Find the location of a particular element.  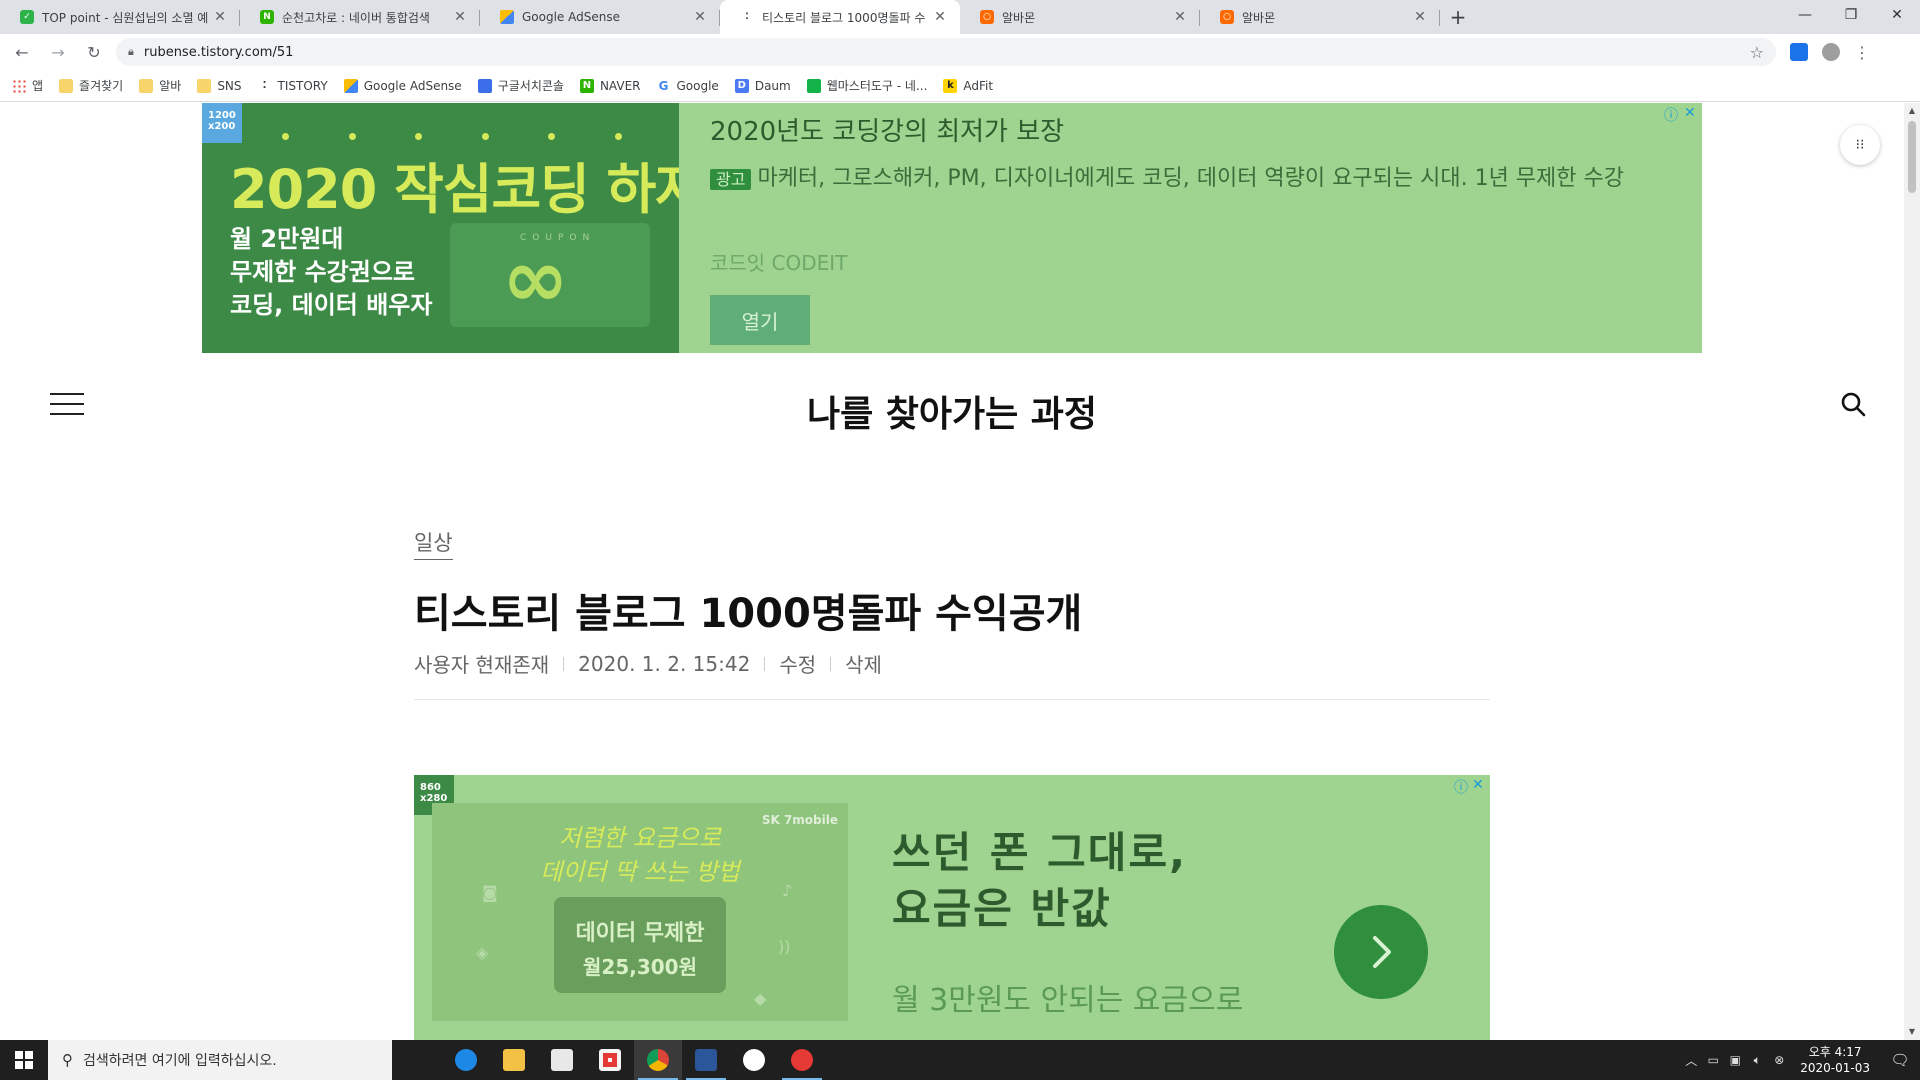

new-tab-button: + is located at coordinates (1458, 17).